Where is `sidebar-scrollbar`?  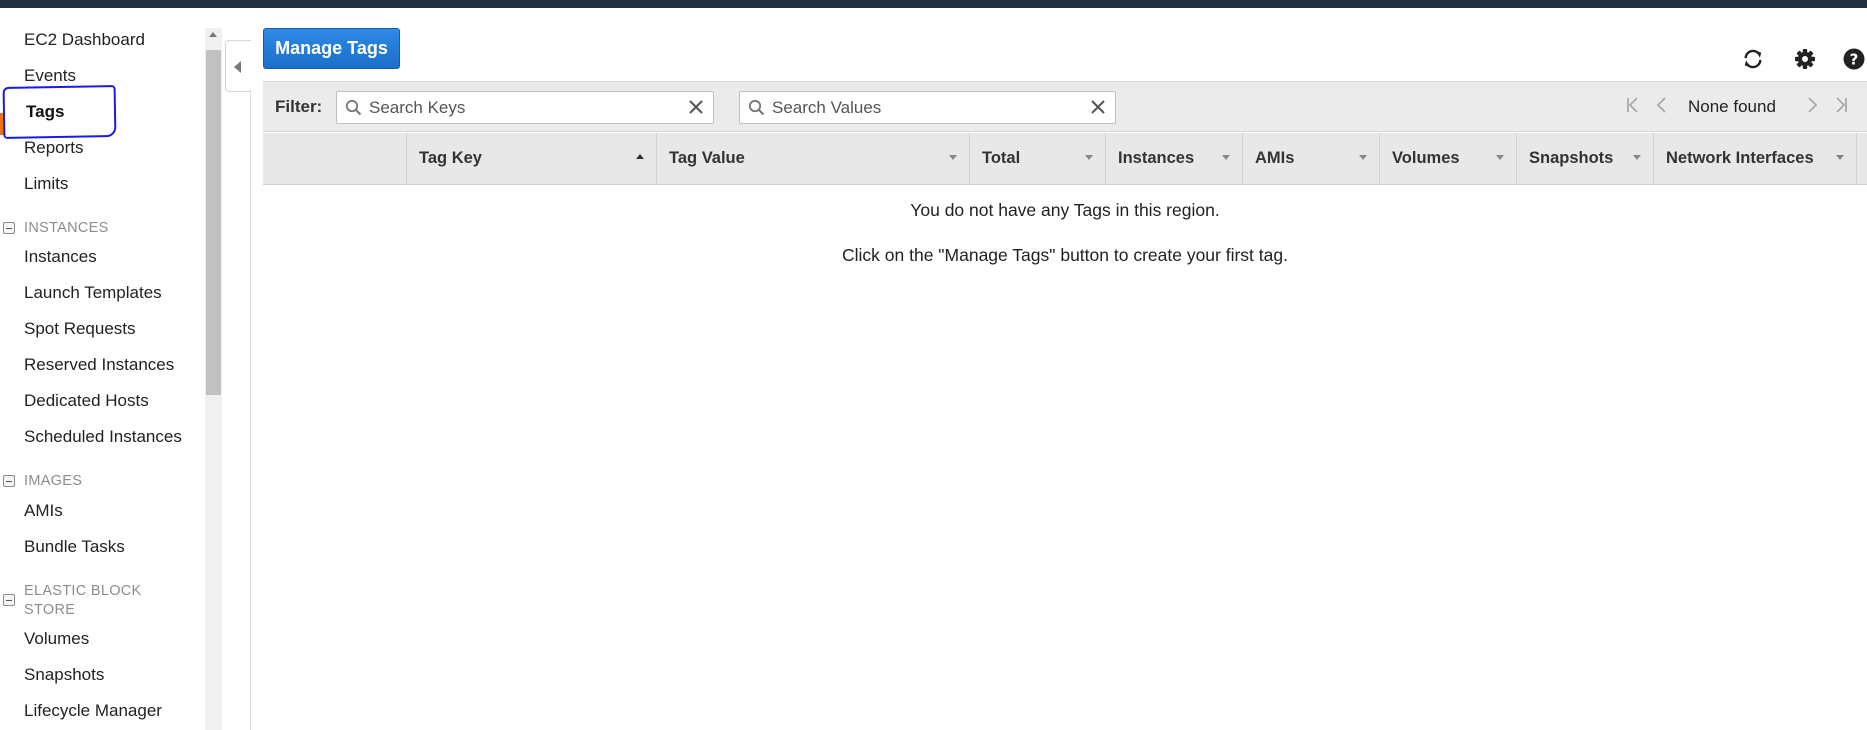
sidebar-scrollbar is located at coordinates (213, 379).